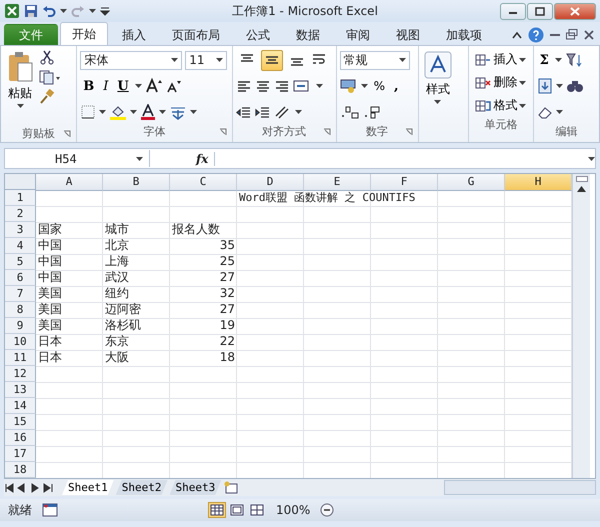 The width and height of the screenshot is (600, 527). I want to click on row-header: 15, so click(20, 422).